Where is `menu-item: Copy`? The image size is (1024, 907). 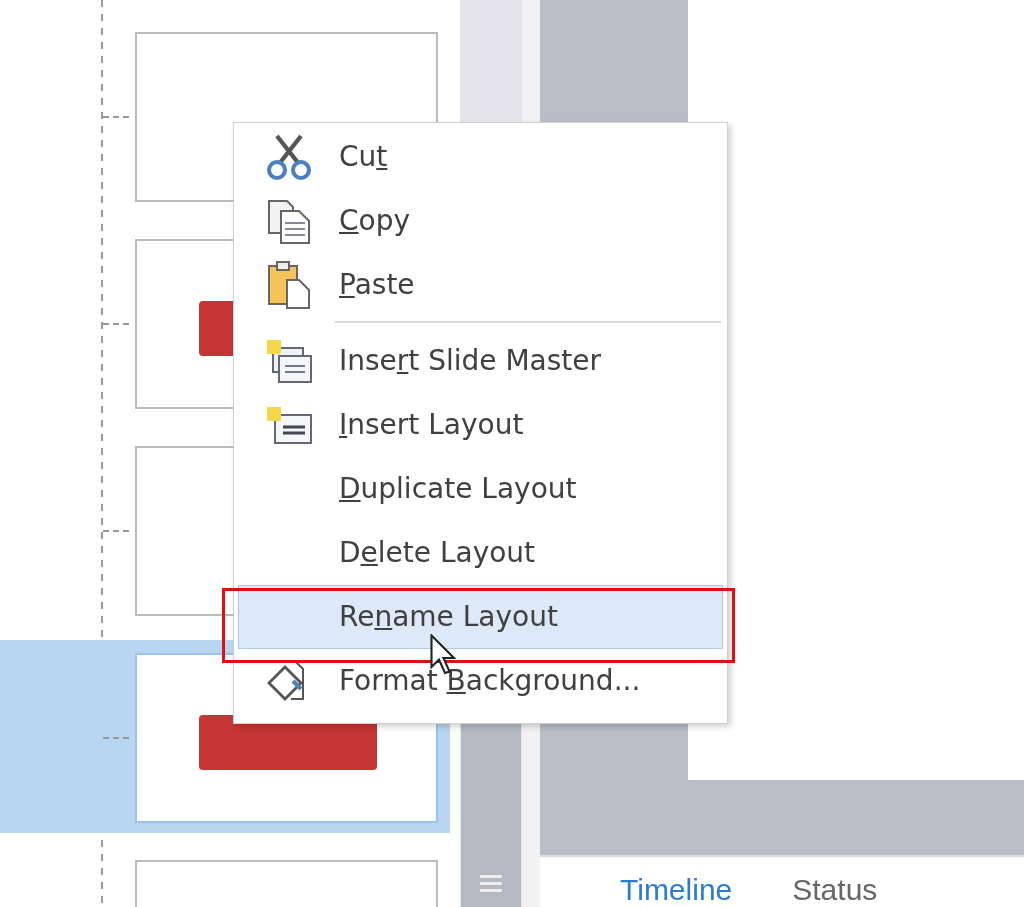 menu-item: Copy is located at coordinates (480, 221).